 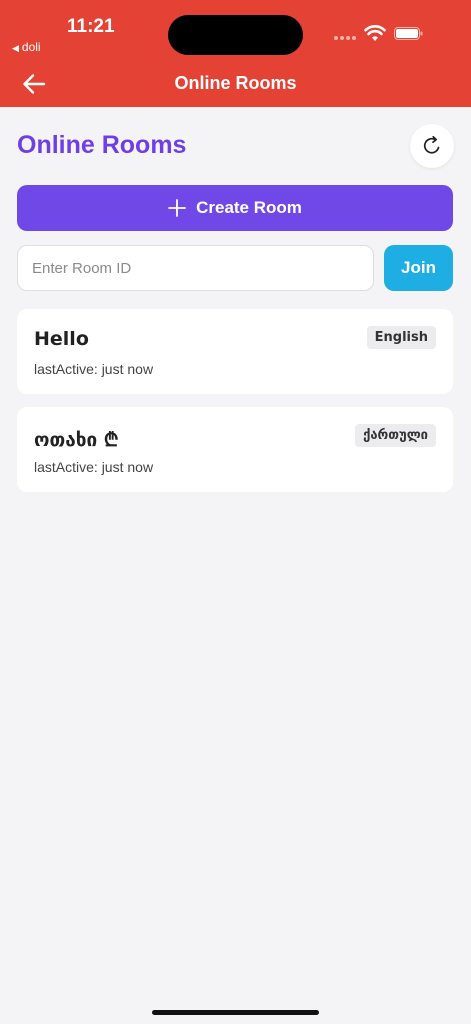 I want to click on join-button: Join, so click(x=418, y=268).